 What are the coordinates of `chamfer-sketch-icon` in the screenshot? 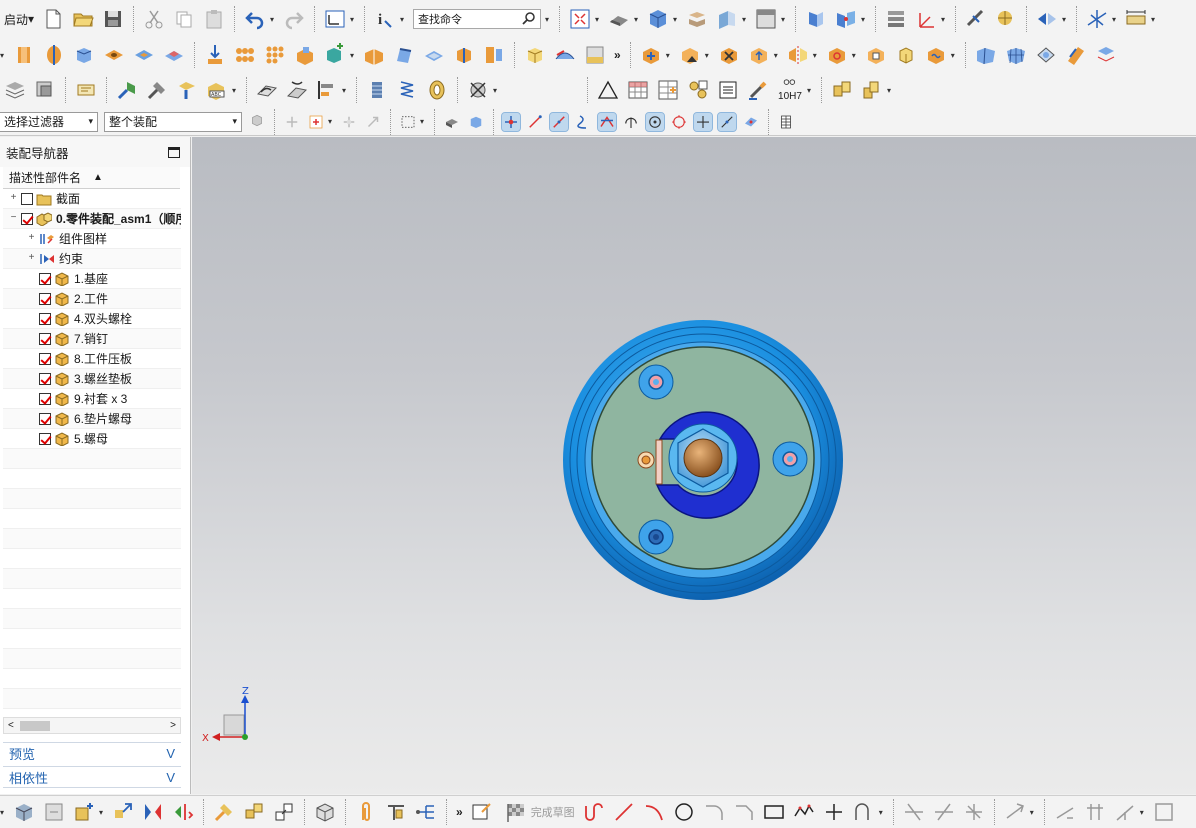 It's located at (744, 812).